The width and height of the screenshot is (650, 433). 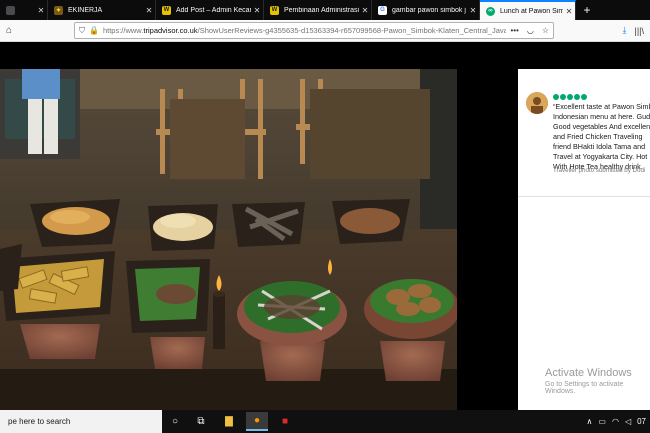 I want to click on watermark-subtitle: Go to Settings to activate Windows., so click(x=584, y=388).